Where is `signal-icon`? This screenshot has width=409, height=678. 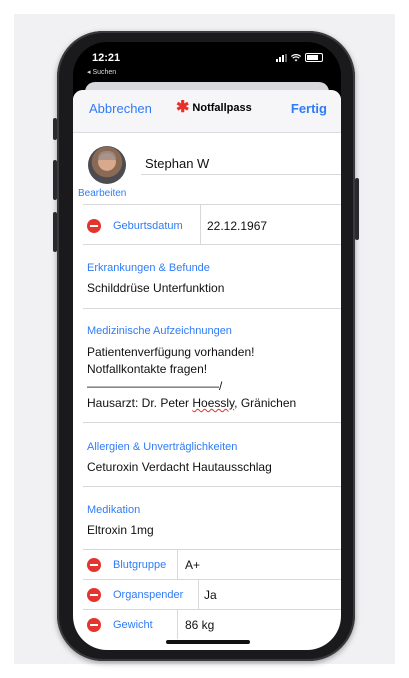 signal-icon is located at coordinates (281, 57).